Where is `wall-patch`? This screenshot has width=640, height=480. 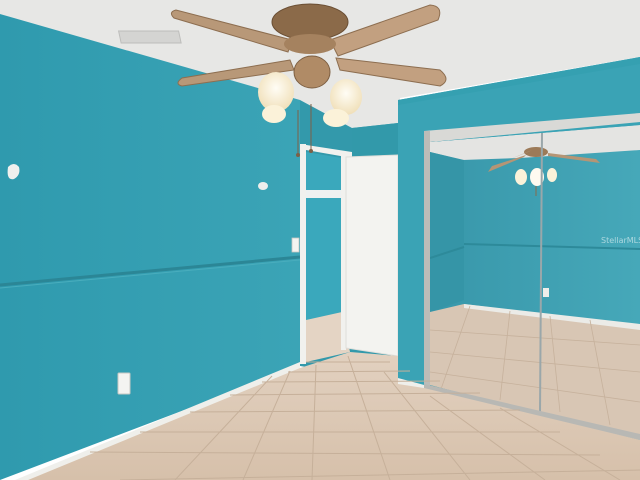 wall-patch is located at coordinates (263, 186).